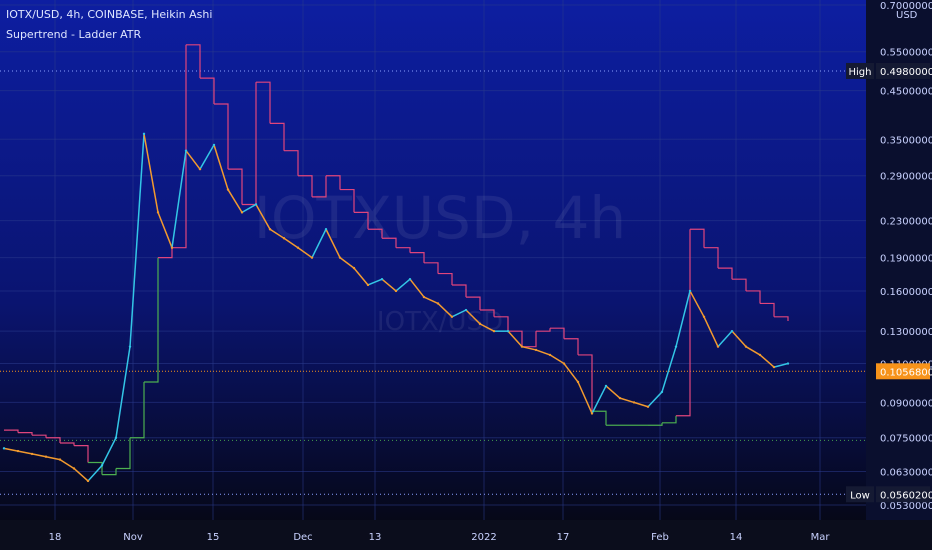 This screenshot has height=550, width=932. Describe the element at coordinates (906, 372) in the screenshot. I see `last-price-value: 0.10568000` at that location.